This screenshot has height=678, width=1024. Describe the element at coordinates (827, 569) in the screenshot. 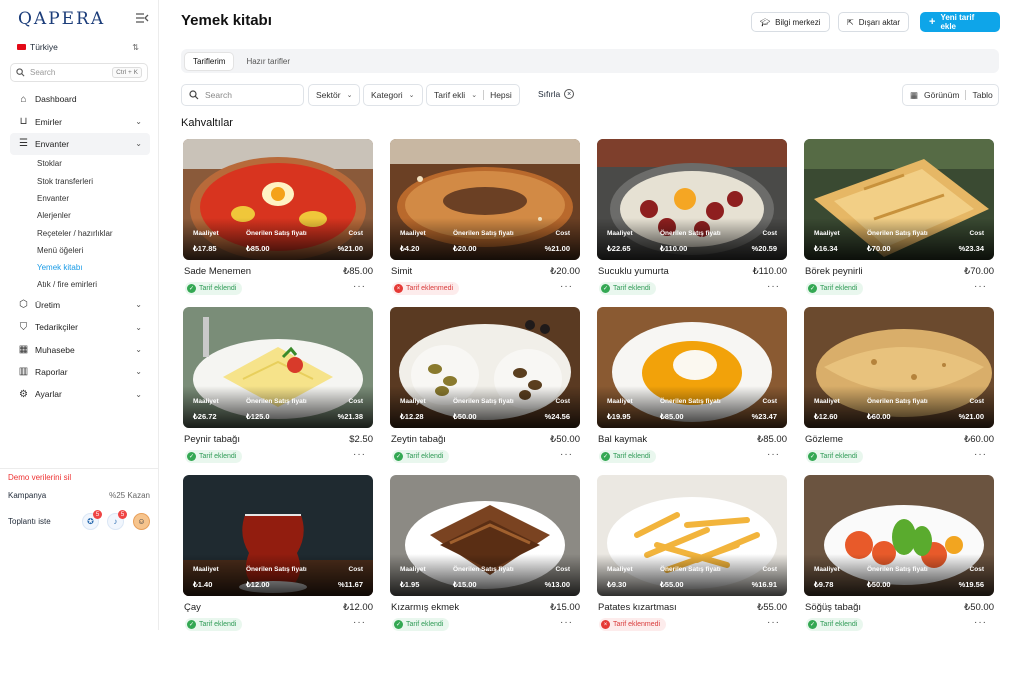

I see `cost-label: Maaliyet` at that location.